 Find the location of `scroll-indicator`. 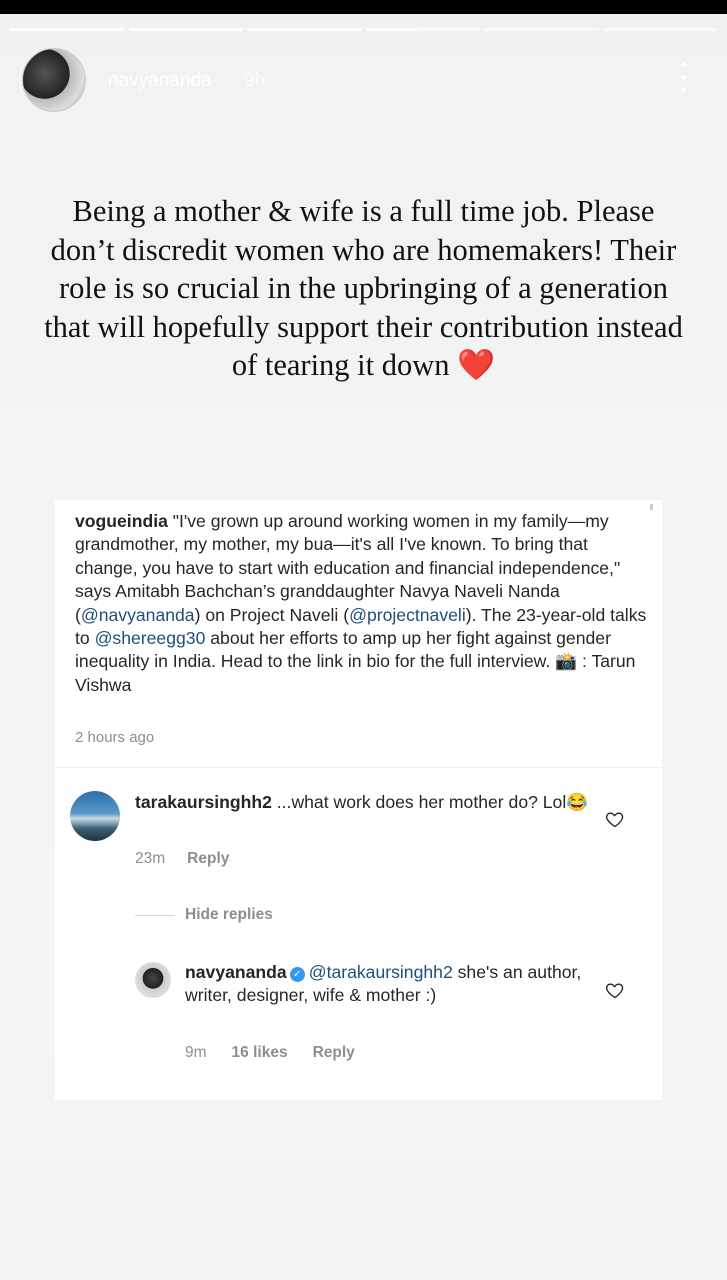

scroll-indicator is located at coordinates (651, 507).